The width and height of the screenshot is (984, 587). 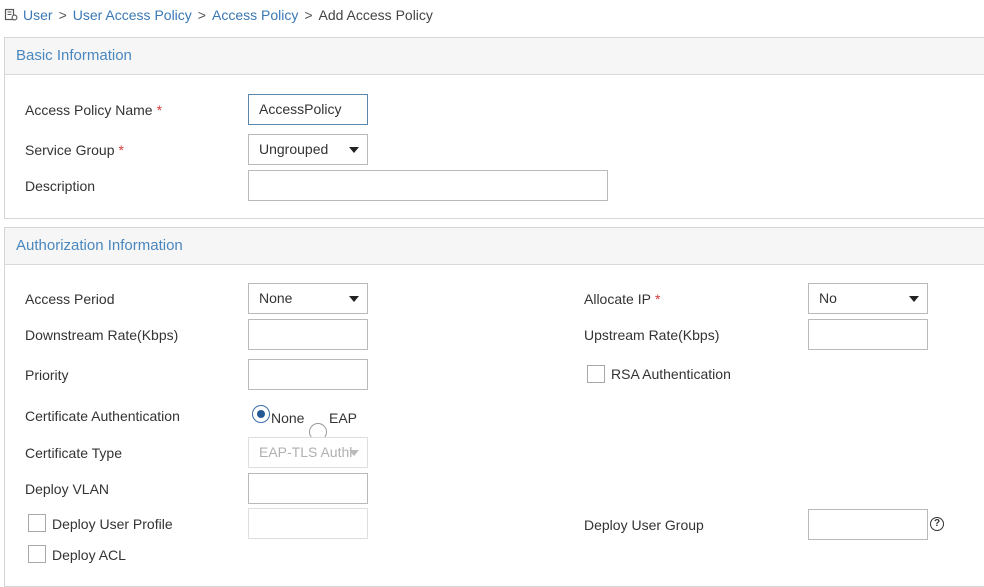 I want to click on allocate-ip-select: No, so click(x=868, y=298).